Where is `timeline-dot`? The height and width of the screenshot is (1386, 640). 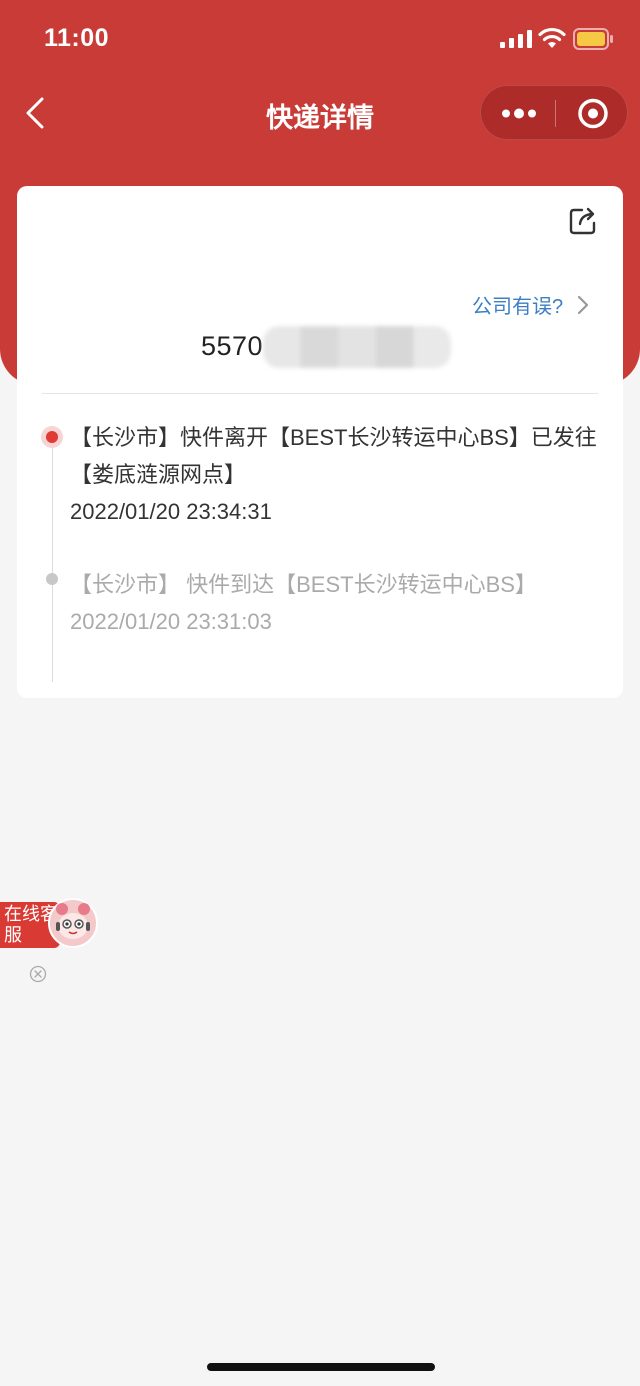
timeline-dot is located at coordinates (52, 579).